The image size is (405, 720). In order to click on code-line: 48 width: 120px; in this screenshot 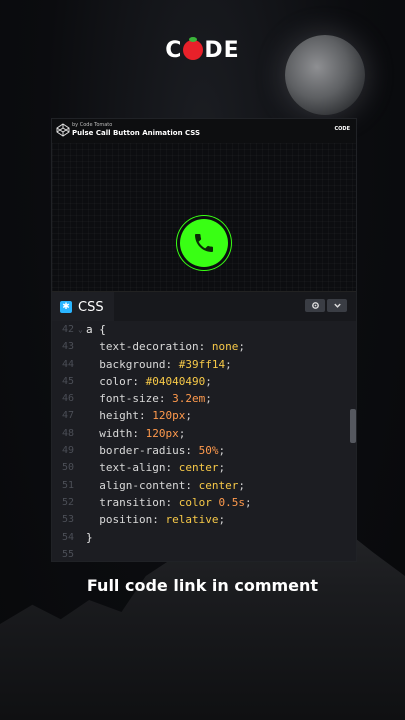, I will do `click(204, 433)`.